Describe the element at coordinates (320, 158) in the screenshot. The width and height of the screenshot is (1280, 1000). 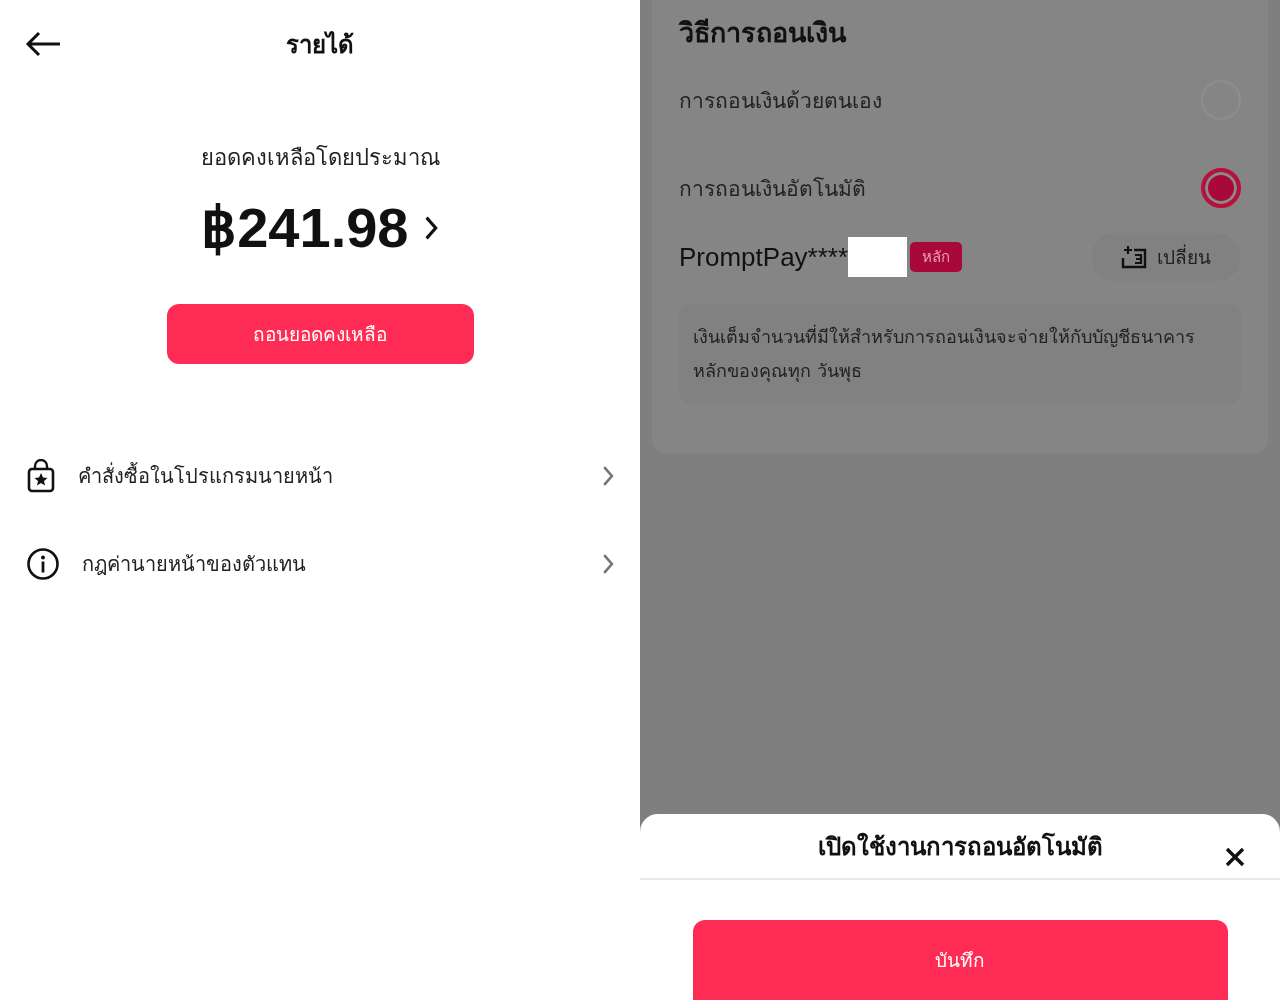
I see `balance-label: ยอดคงเหลือโดยประมาณ` at that location.